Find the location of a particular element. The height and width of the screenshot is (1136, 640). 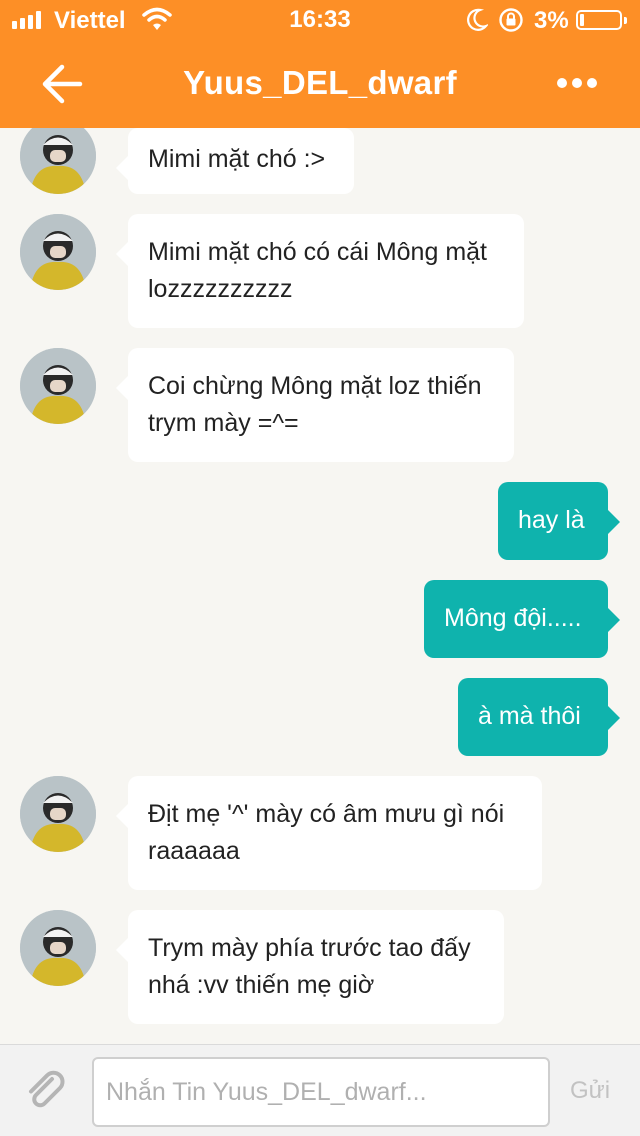

battery-percent: 3% is located at coordinates (551, 20).